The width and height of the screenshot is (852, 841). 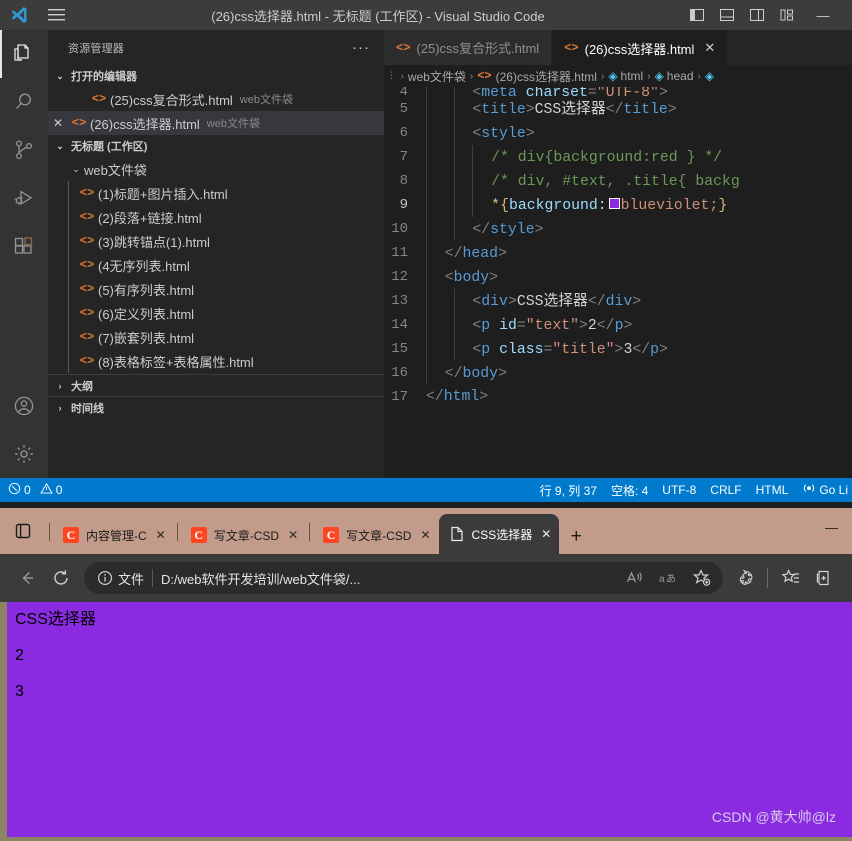 I want to click on status-cursor-position: 行 9, 列 37, so click(x=568, y=490).